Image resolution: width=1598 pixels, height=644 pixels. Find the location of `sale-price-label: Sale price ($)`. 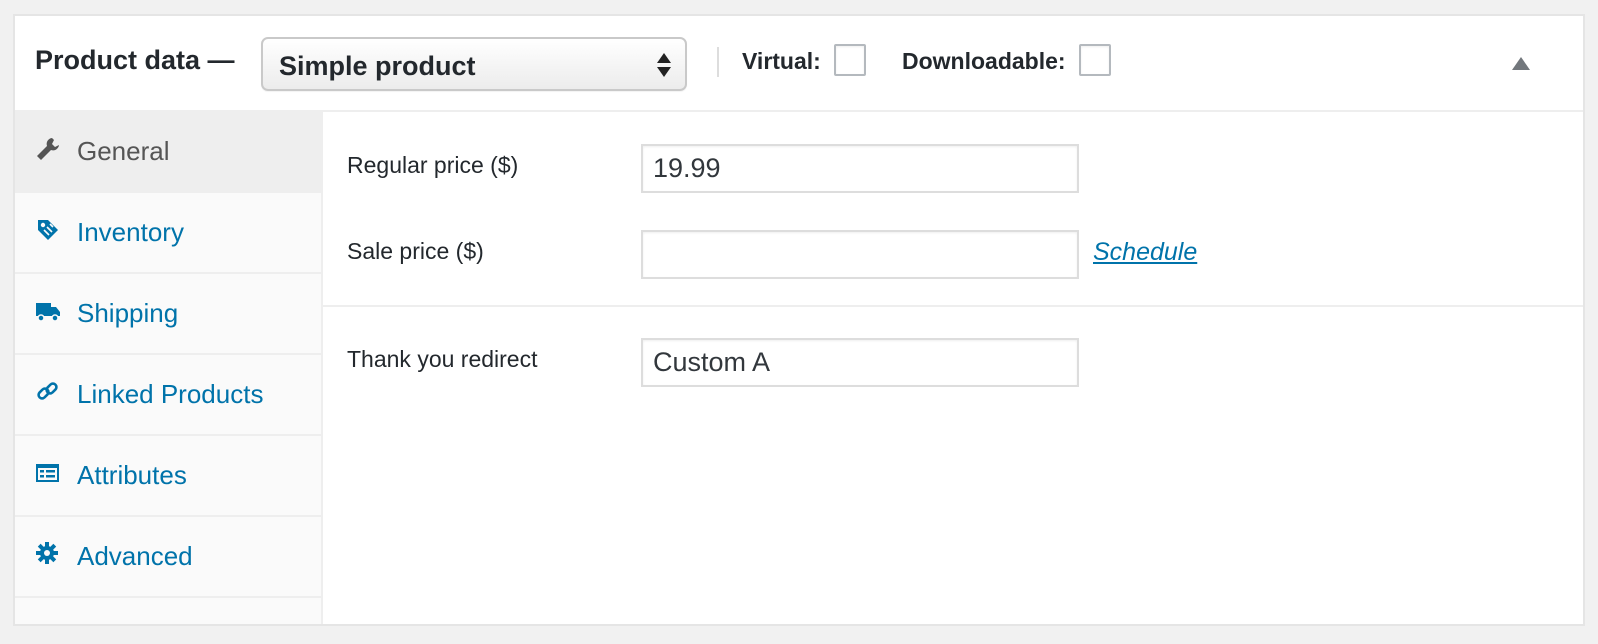

sale-price-label: Sale price ($) is located at coordinates (415, 251).